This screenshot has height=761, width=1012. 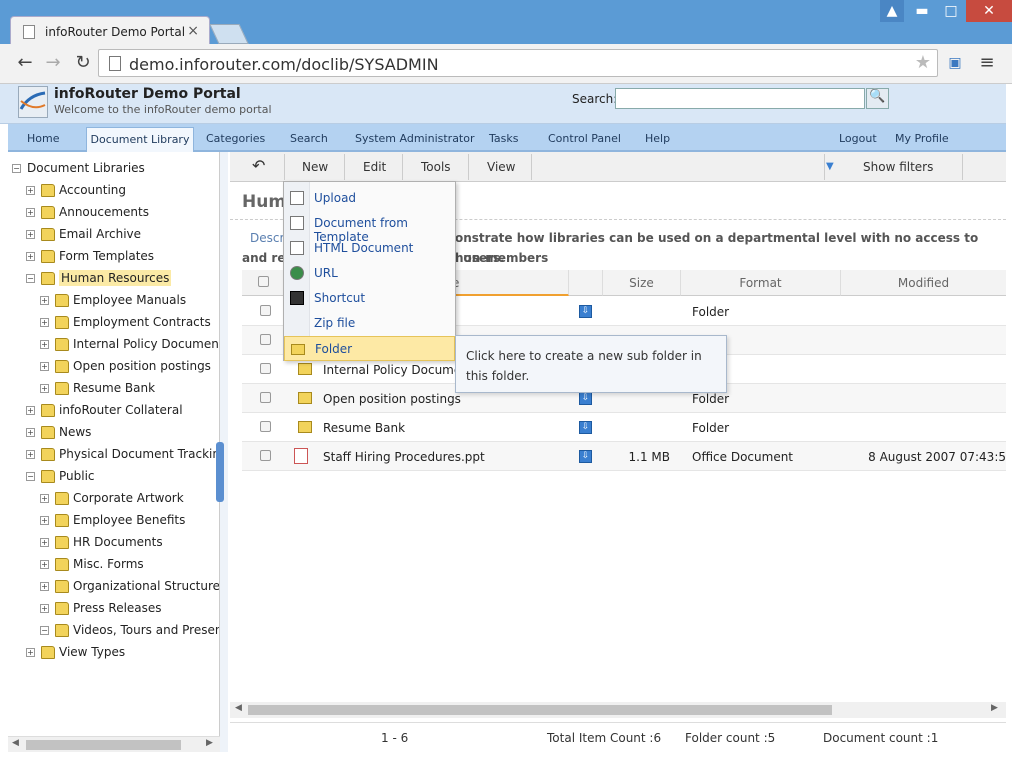 What do you see at coordinates (92, 567) in the screenshot?
I see `tree-item-misc-forms: + Misc. Forms` at bounding box center [92, 567].